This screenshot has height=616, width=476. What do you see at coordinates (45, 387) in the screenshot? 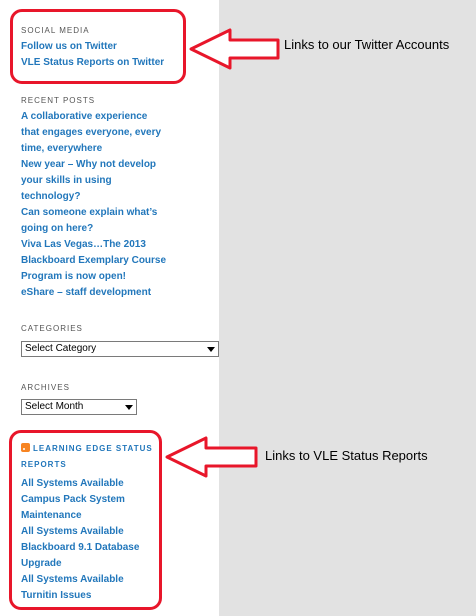
I see `archives-title: ARCHIVES` at bounding box center [45, 387].